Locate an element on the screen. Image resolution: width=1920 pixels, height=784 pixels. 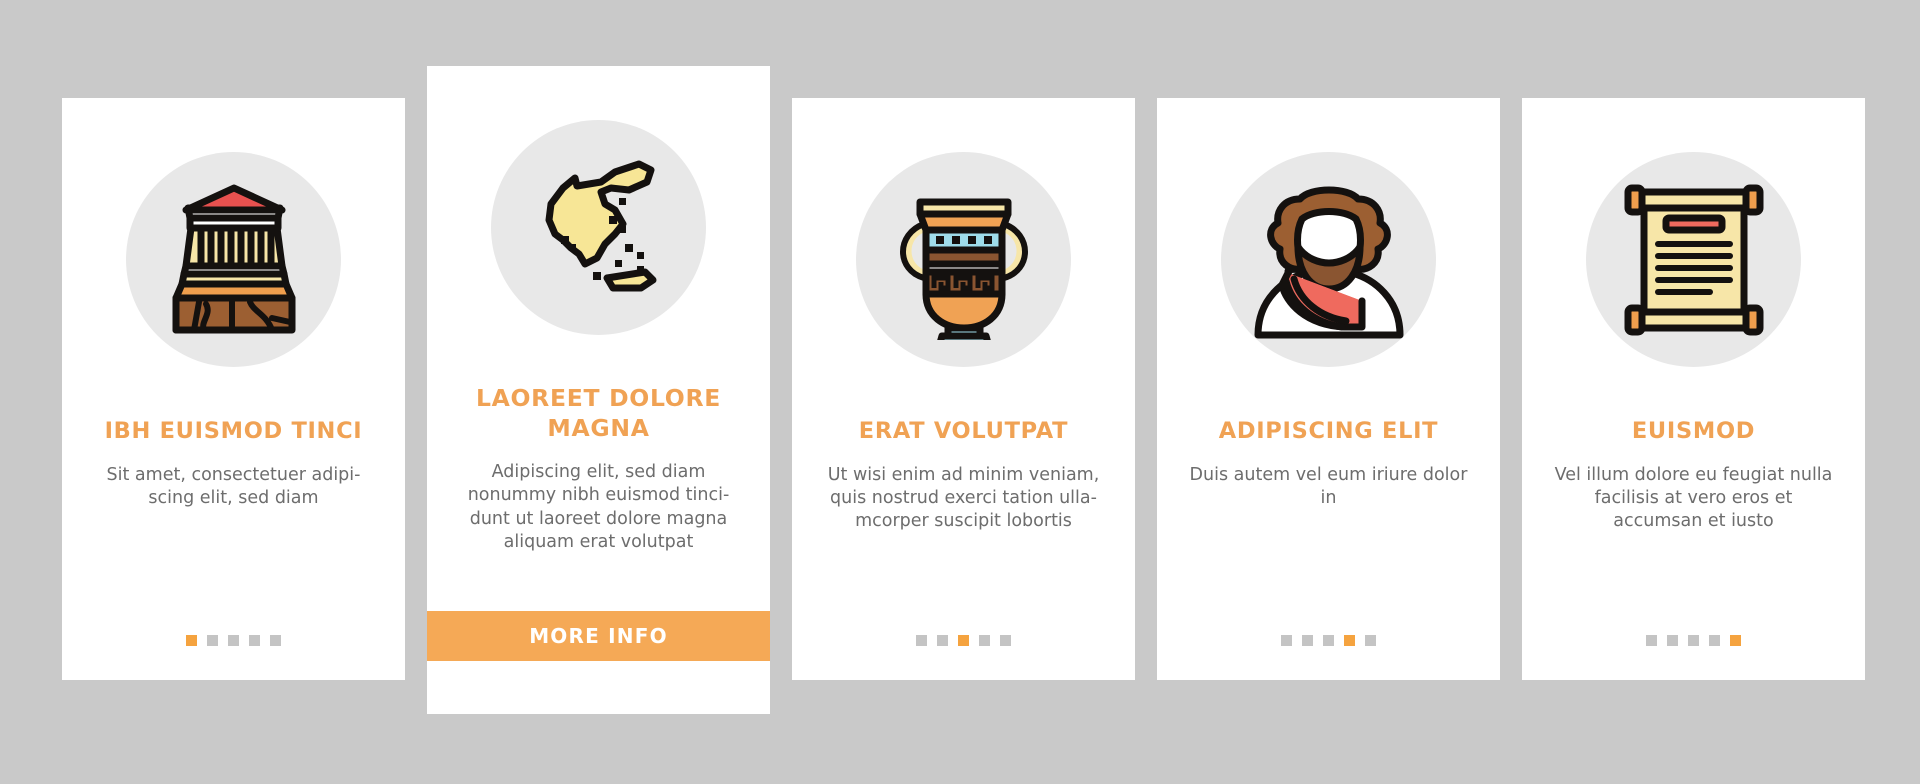
more-info-button: MORE INFO is located at coordinates (598, 636).